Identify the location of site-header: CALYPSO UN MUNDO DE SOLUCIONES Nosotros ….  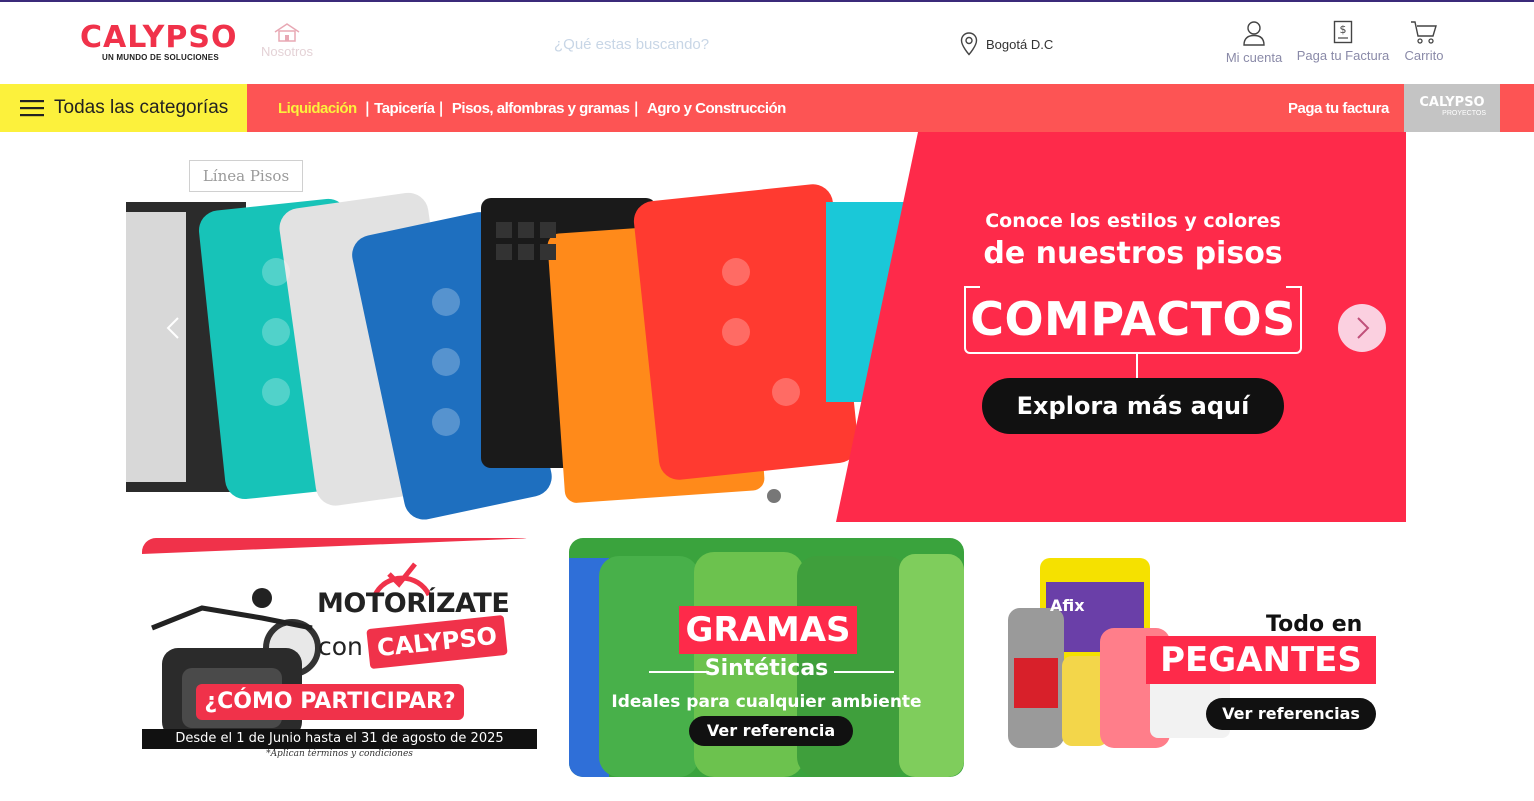
(767, 43).